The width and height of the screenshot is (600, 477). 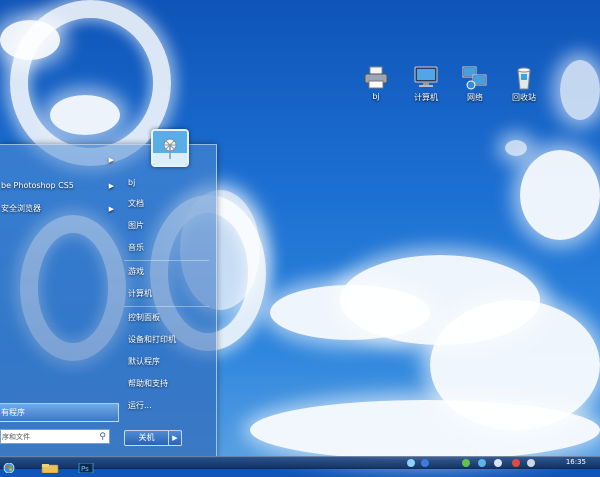 What do you see at coordinates (425, 463) in the screenshot?
I see `ime-tray-icon` at bounding box center [425, 463].